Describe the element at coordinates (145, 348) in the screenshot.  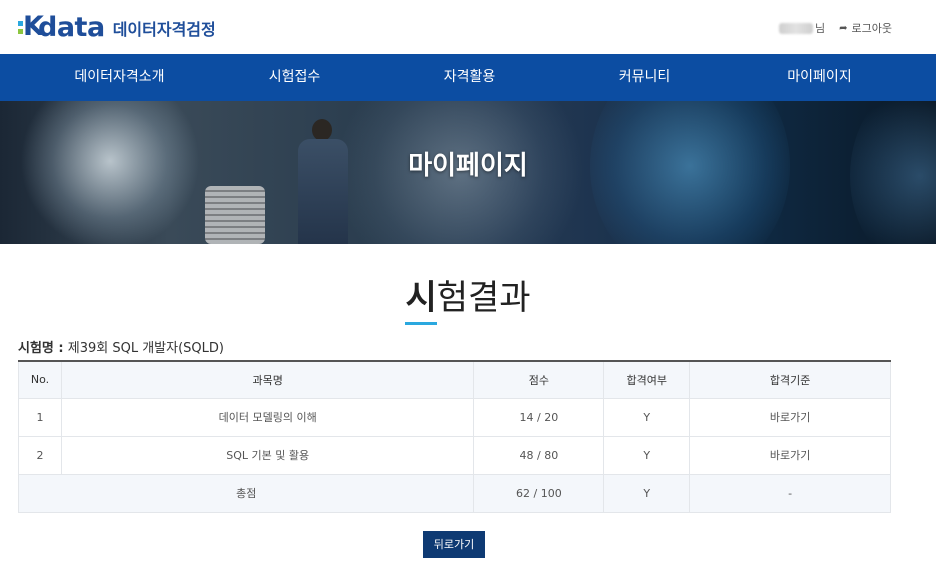
I see `exam-name-value: 제39회 SQL 개발자(SQLD)` at that location.